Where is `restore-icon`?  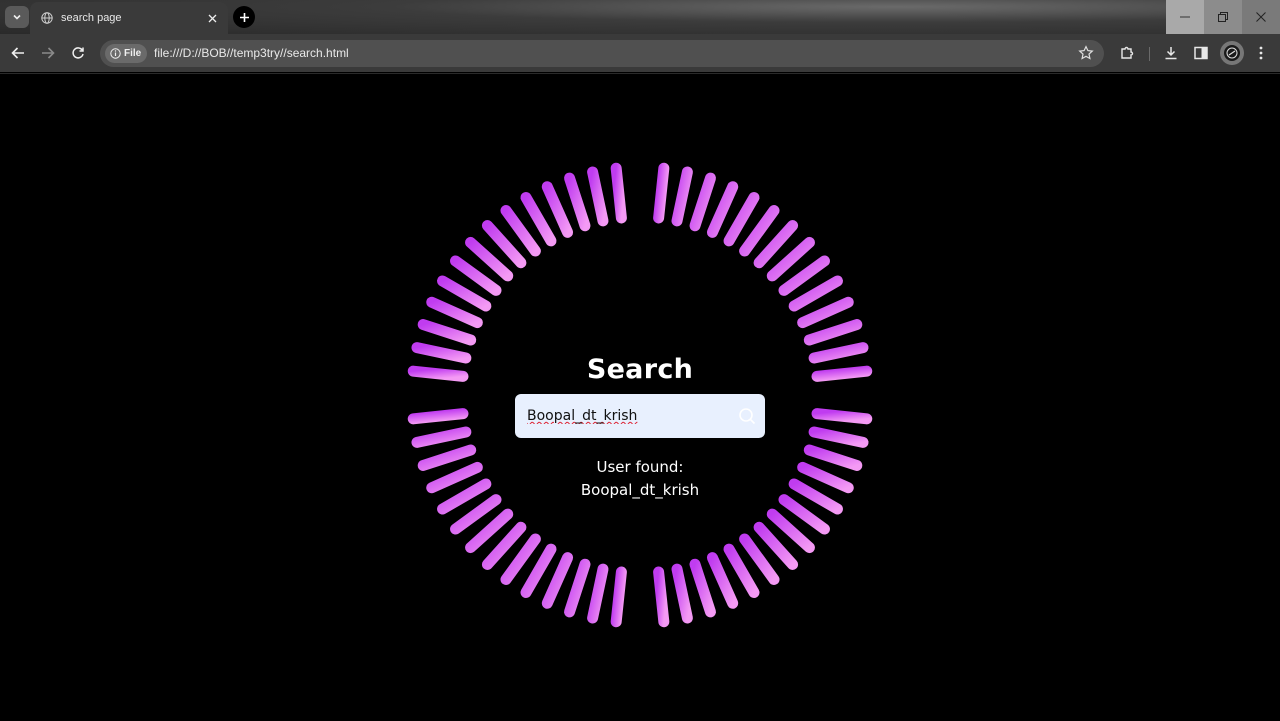
restore-icon is located at coordinates (1223, 17).